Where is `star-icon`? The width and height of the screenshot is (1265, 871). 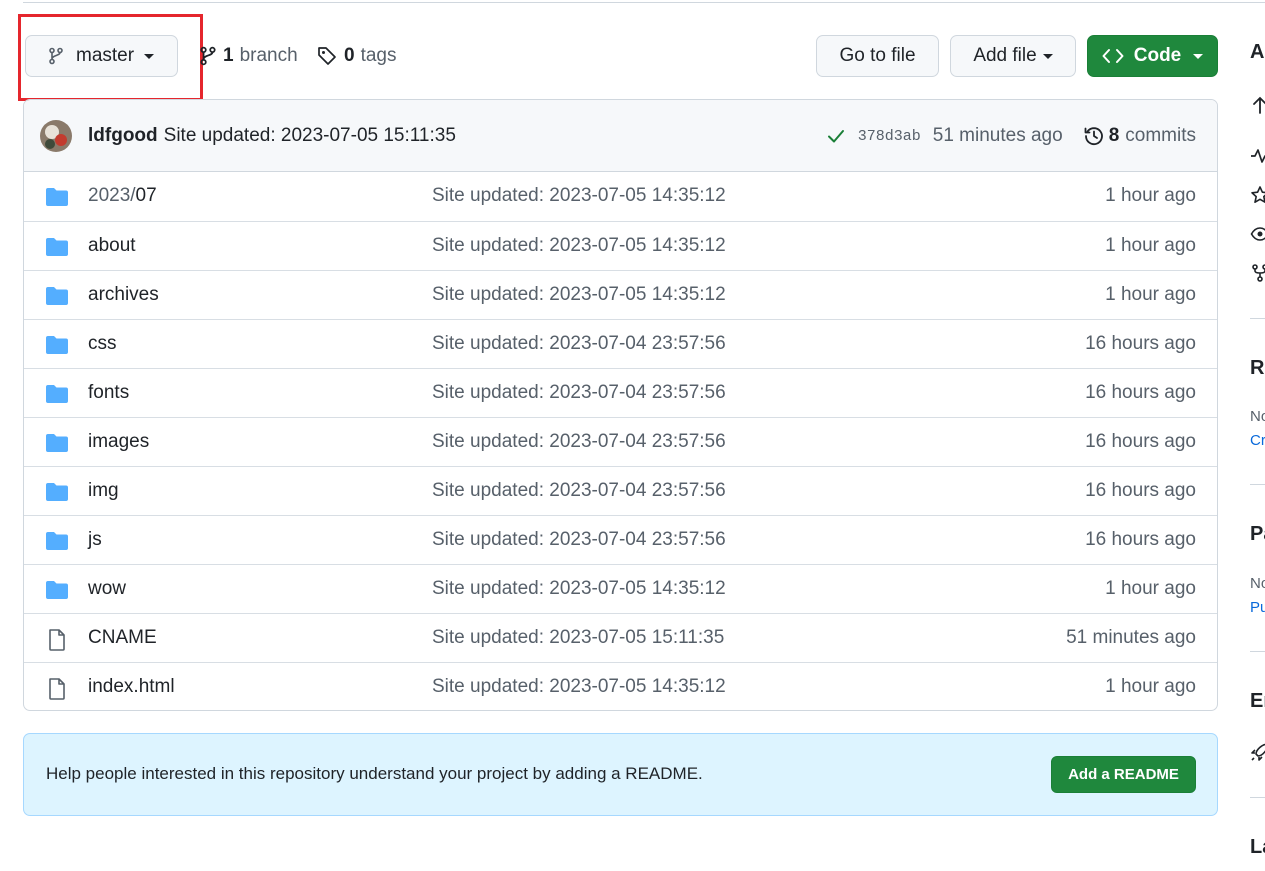 star-icon is located at coordinates (1257, 195).